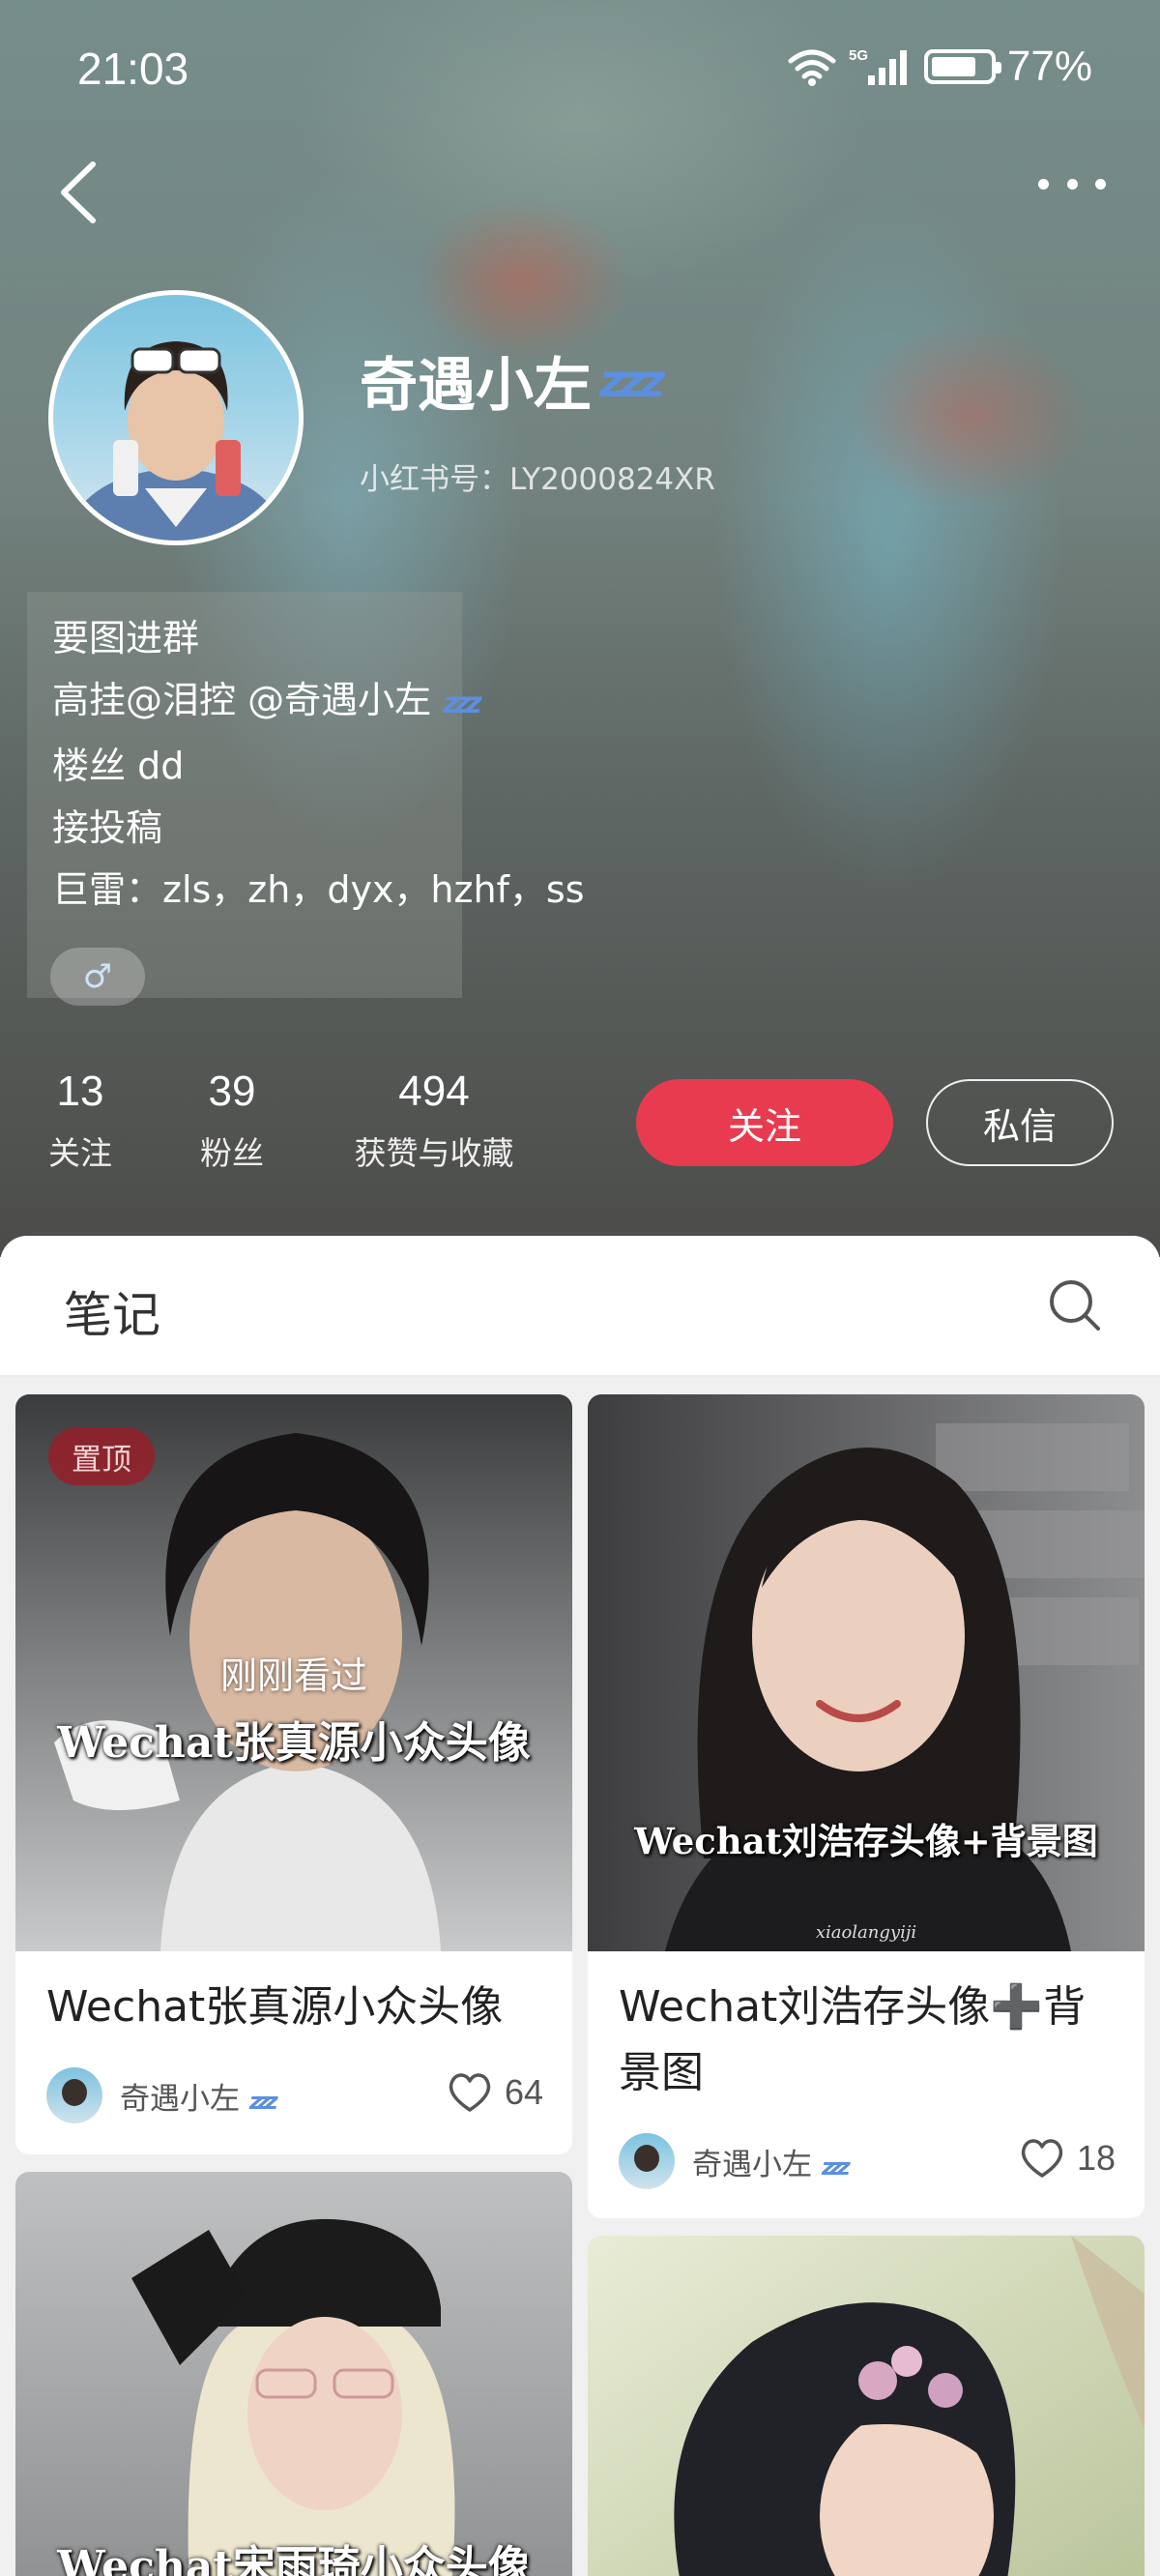 The image size is (1160, 2576). Describe the element at coordinates (232, 1091) in the screenshot. I see `stat-value: 39` at that location.